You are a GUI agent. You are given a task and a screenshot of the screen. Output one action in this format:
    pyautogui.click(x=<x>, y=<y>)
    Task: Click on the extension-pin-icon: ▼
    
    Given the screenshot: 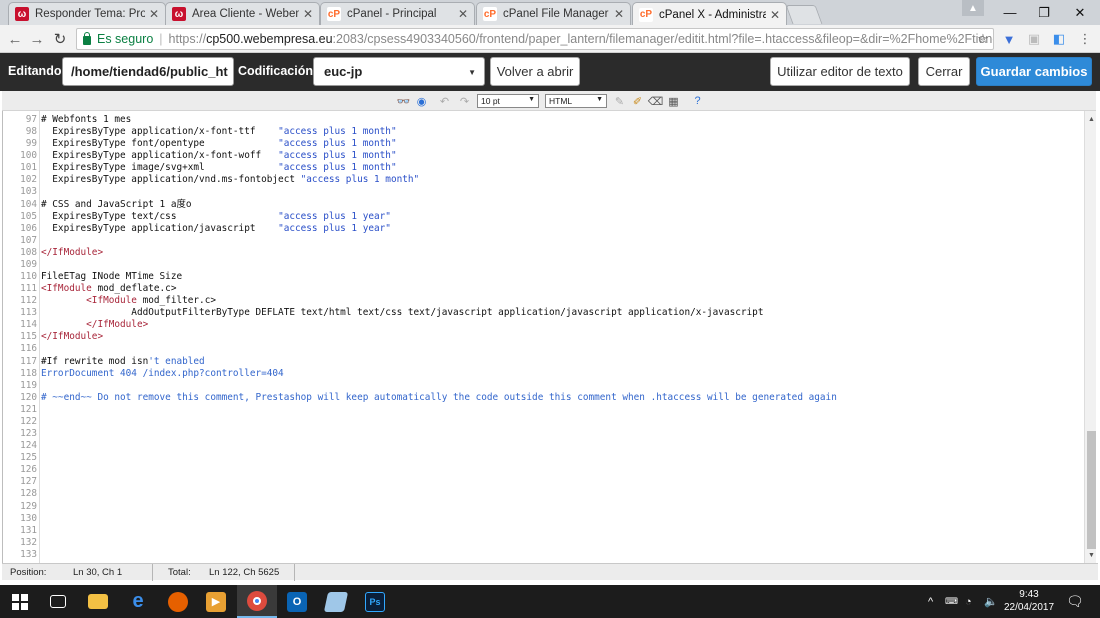 What is the action you would take?
    pyautogui.click(x=1009, y=39)
    